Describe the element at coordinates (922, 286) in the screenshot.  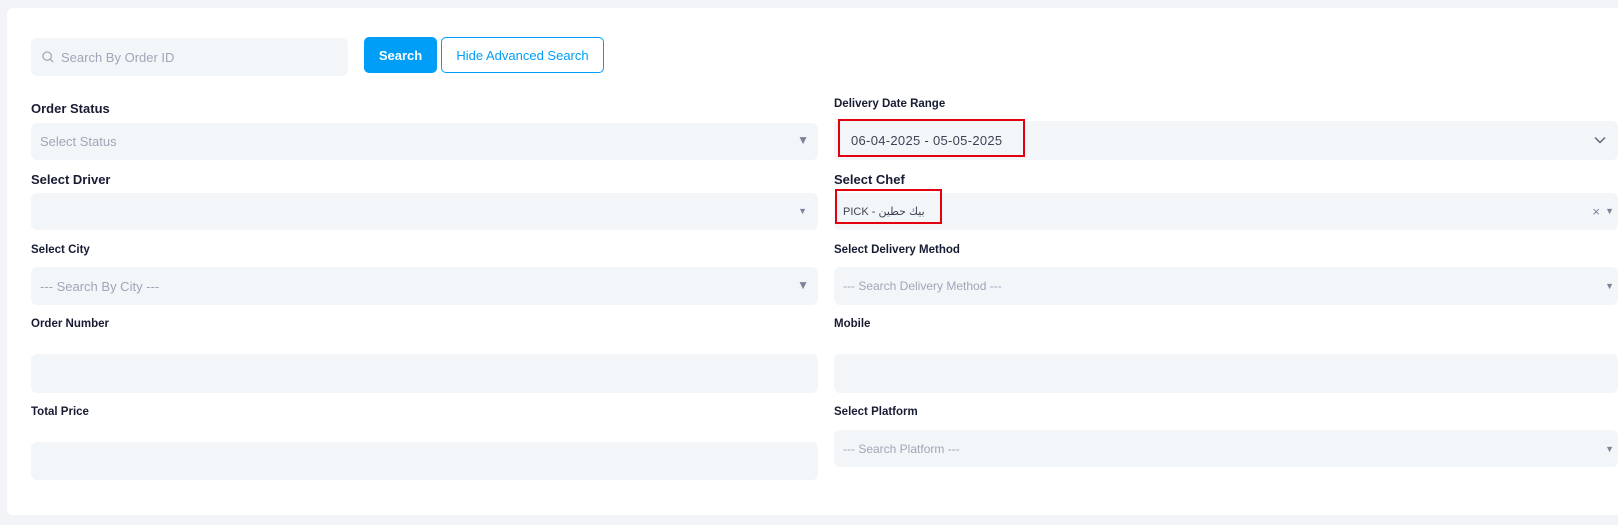
I see `delivery-method-placeholder: --- Search Delivery Method ---` at that location.